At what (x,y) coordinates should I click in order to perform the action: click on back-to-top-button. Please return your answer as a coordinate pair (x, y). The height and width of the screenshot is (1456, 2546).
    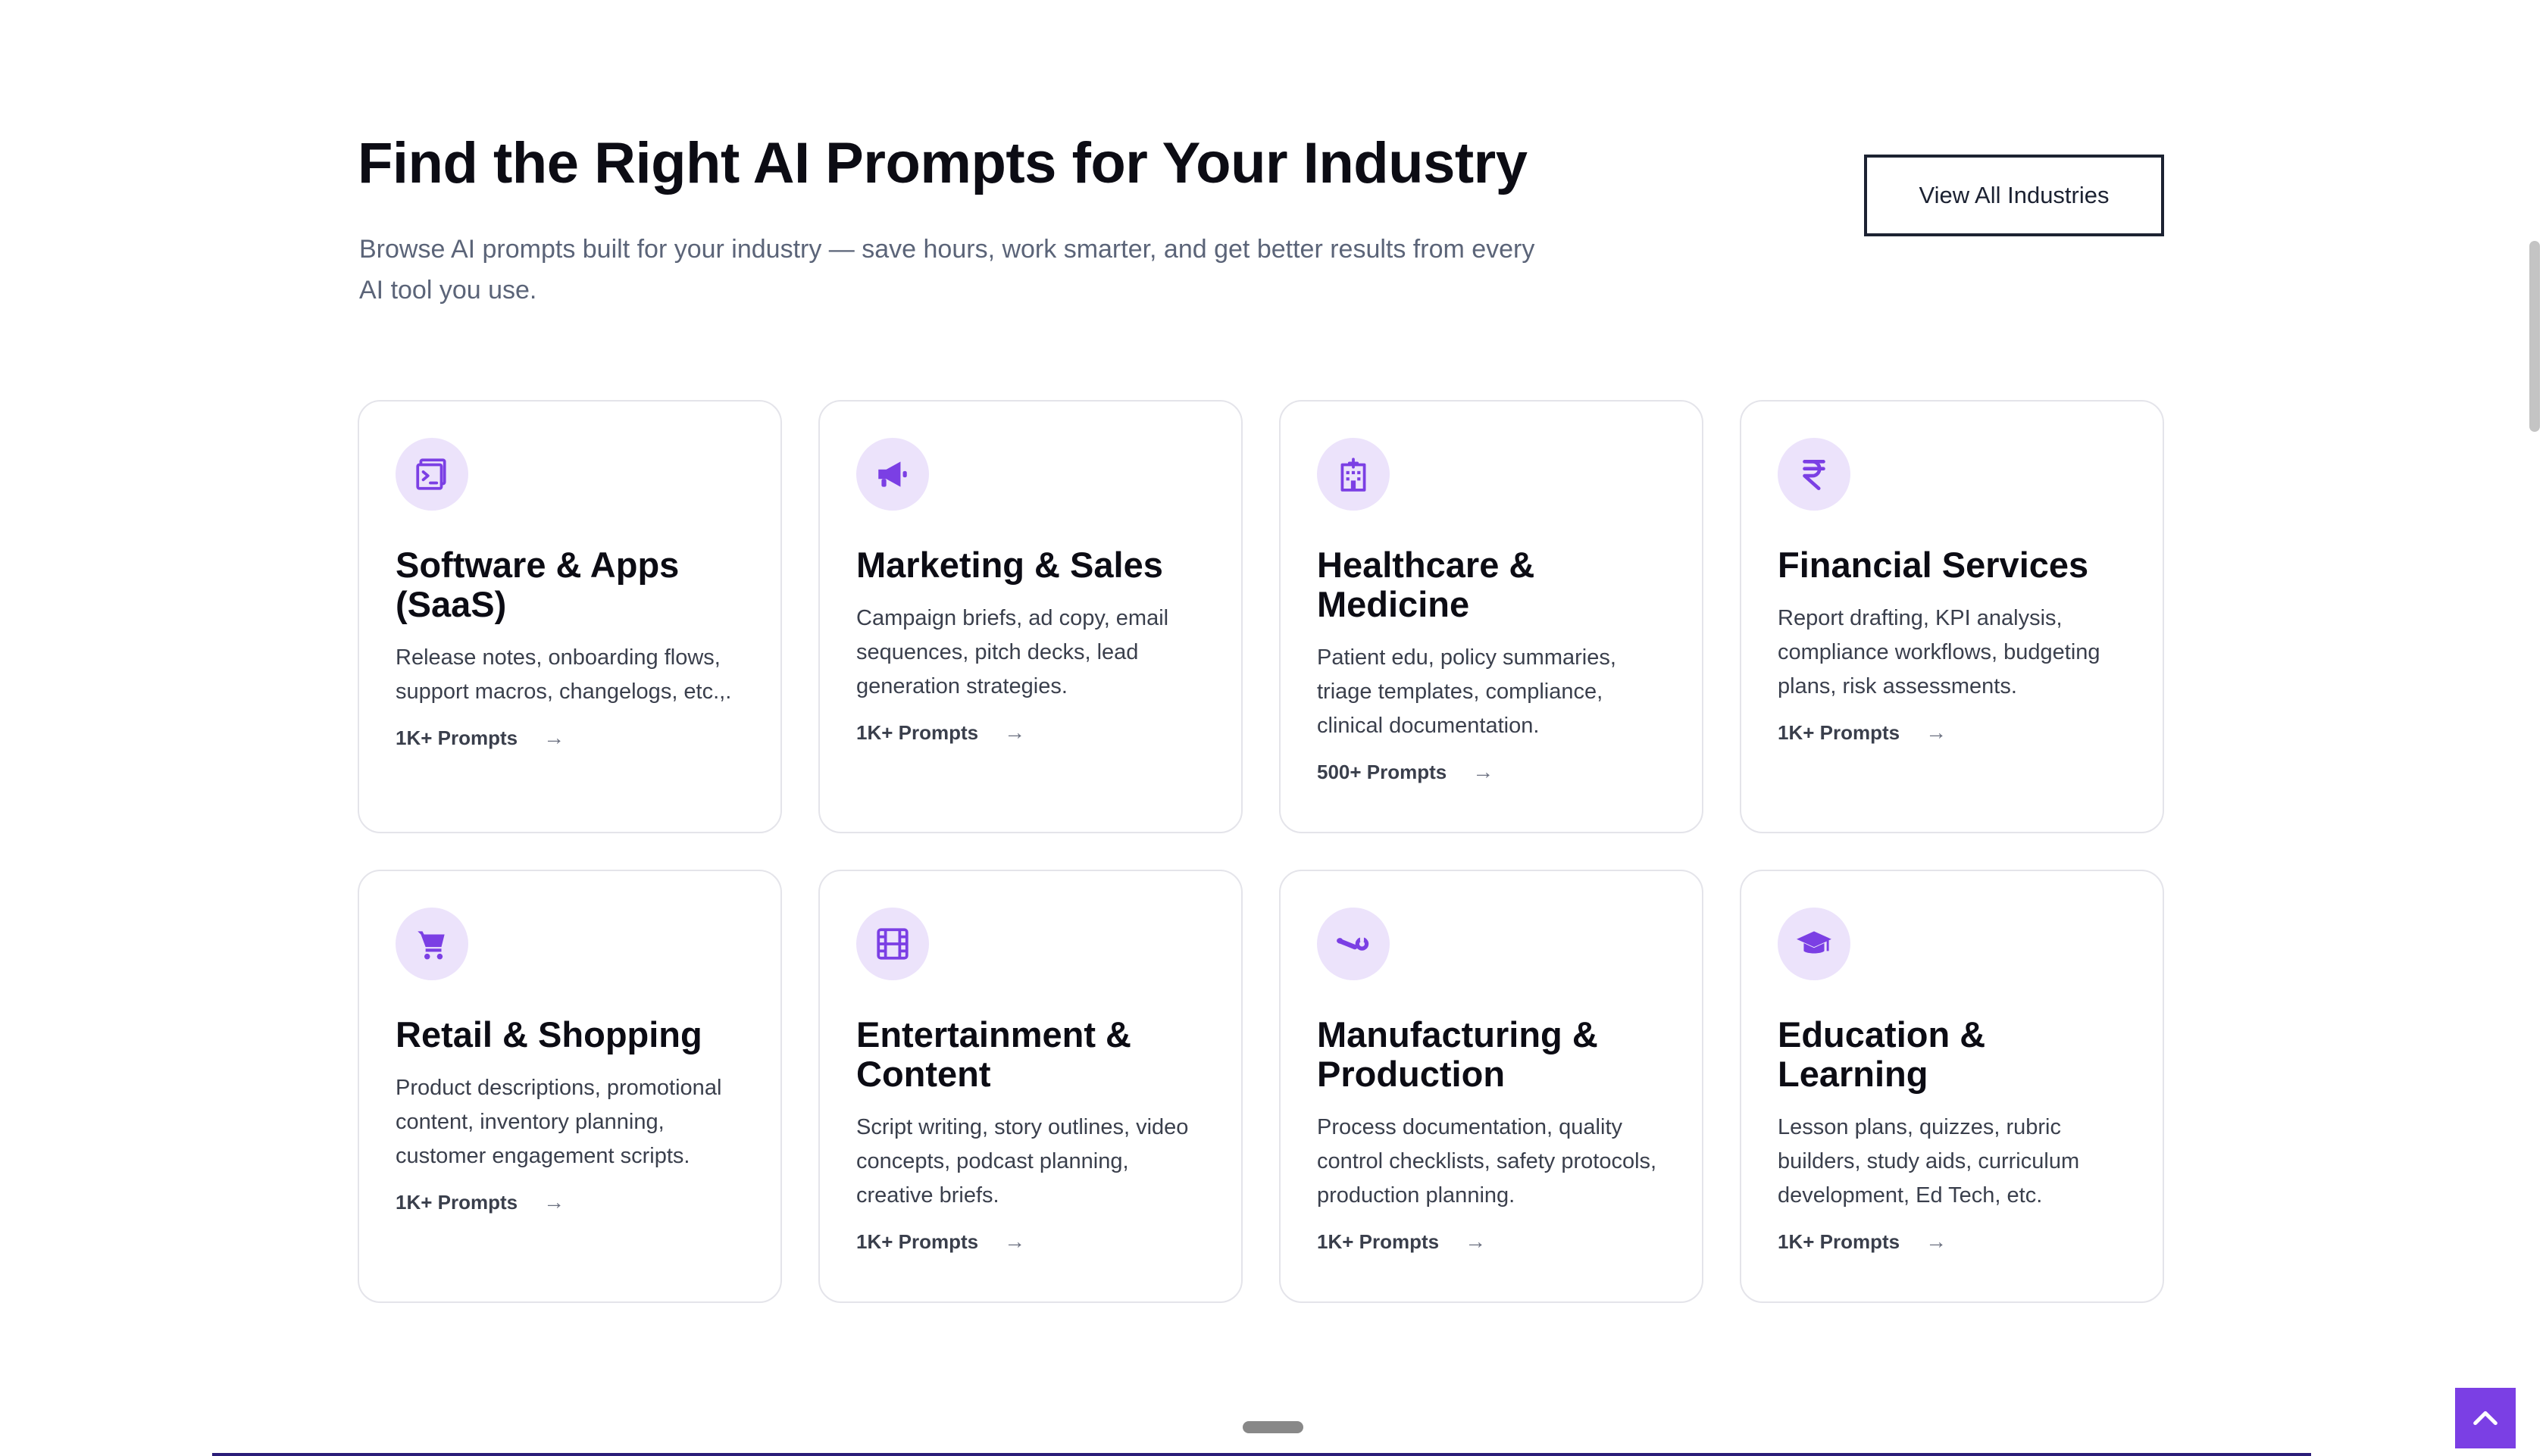
    Looking at the image, I should click on (2485, 1418).